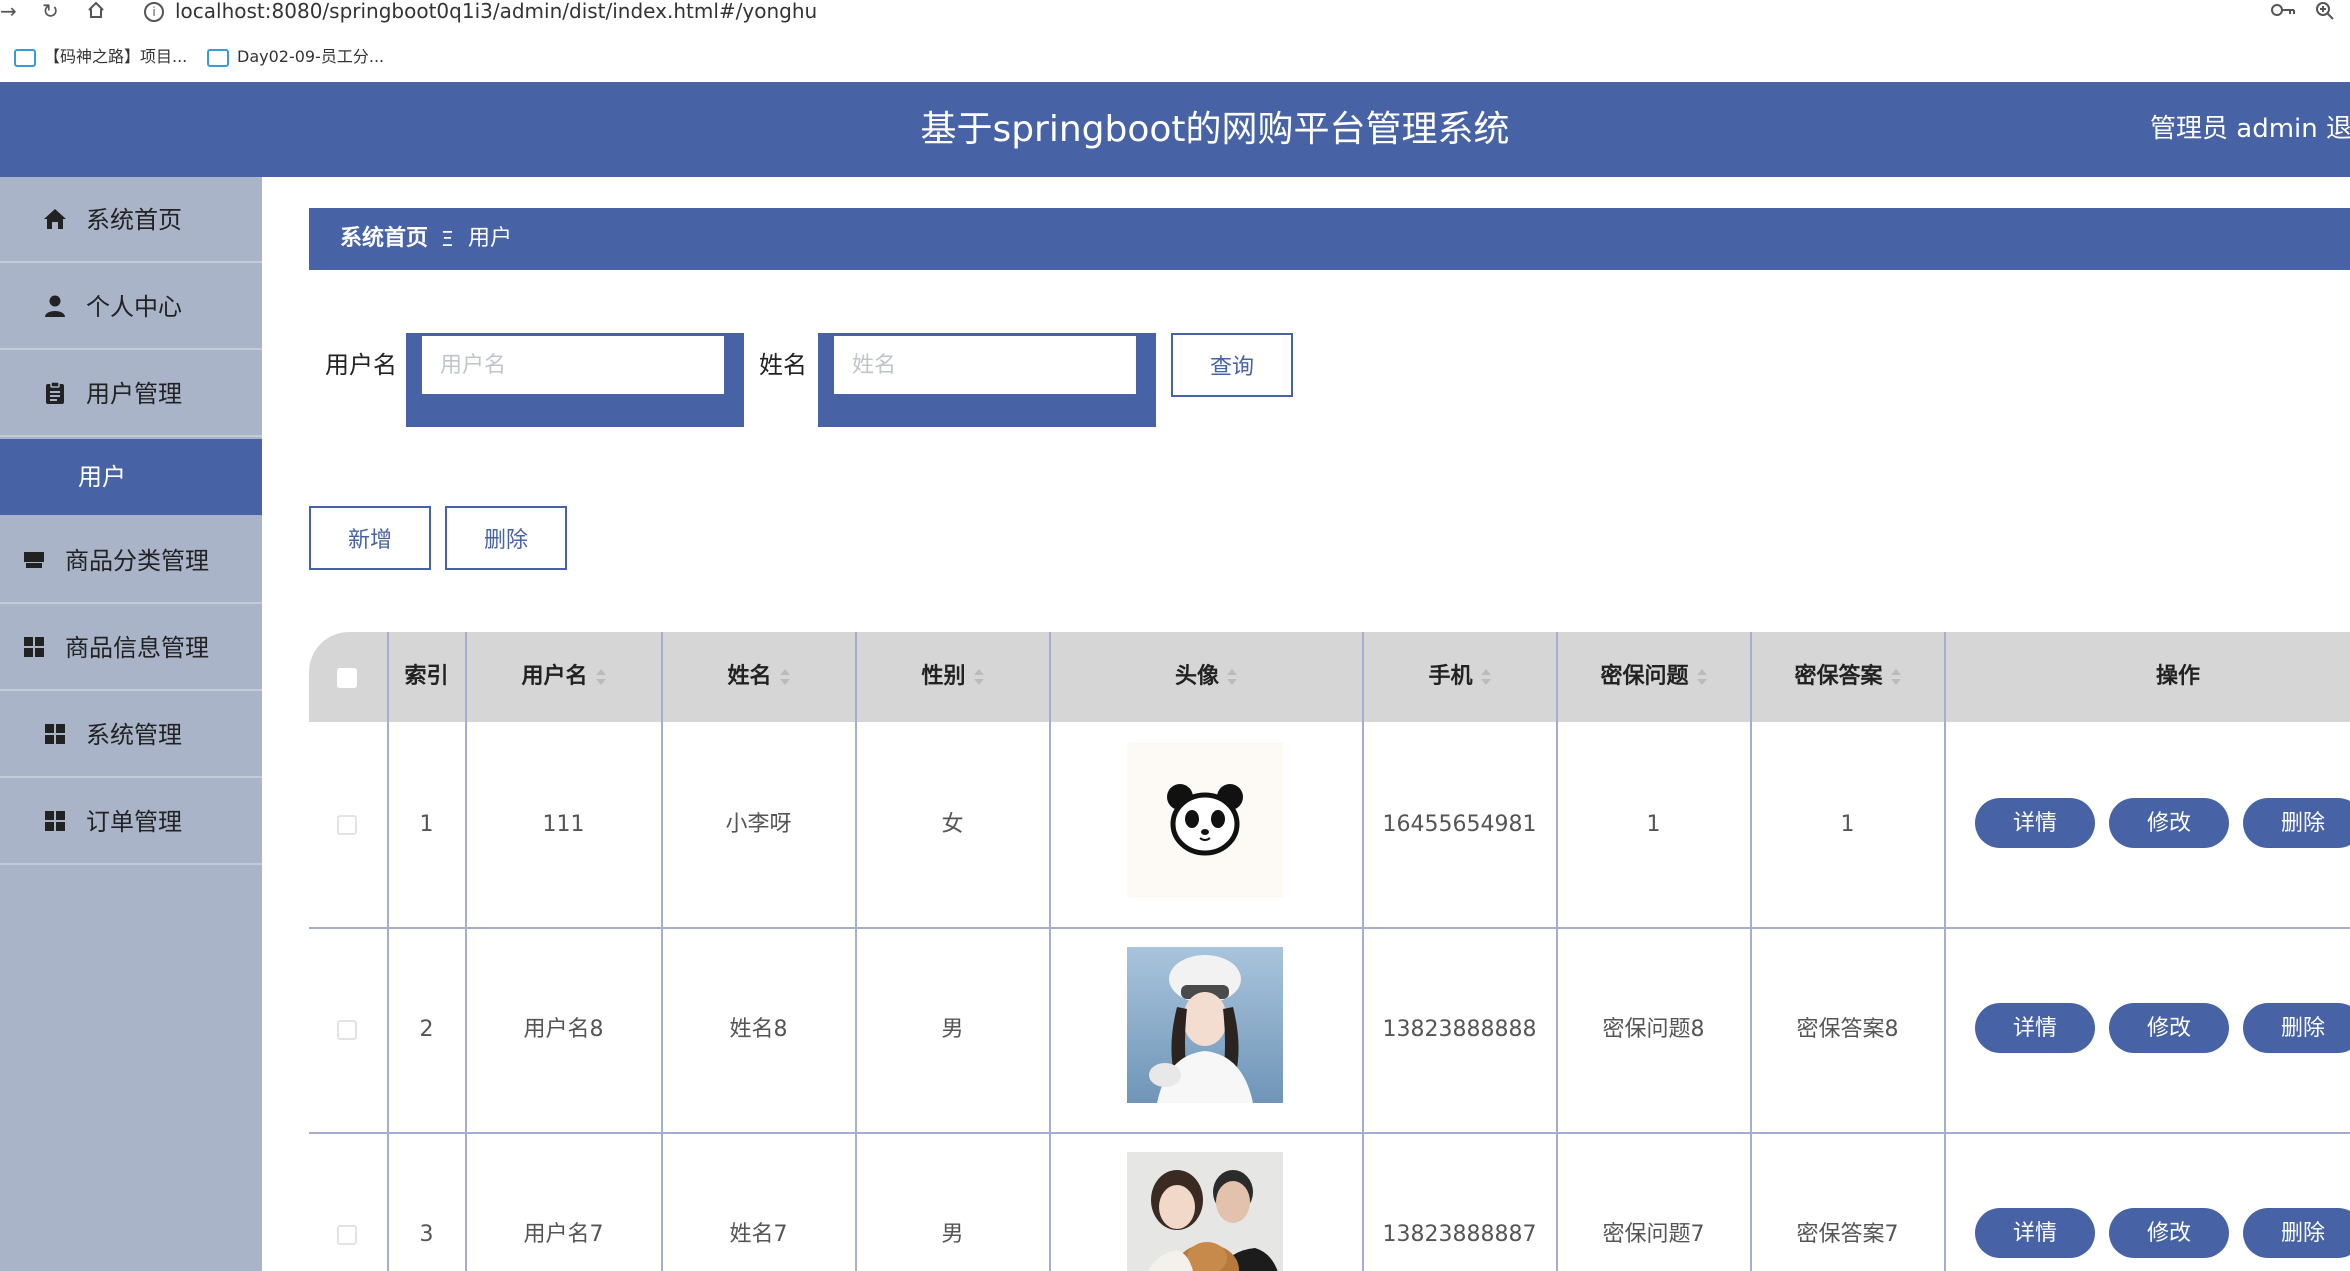  What do you see at coordinates (134, 822) in the screenshot?
I see `sidebar-item-label: 订单管理` at bounding box center [134, 822].